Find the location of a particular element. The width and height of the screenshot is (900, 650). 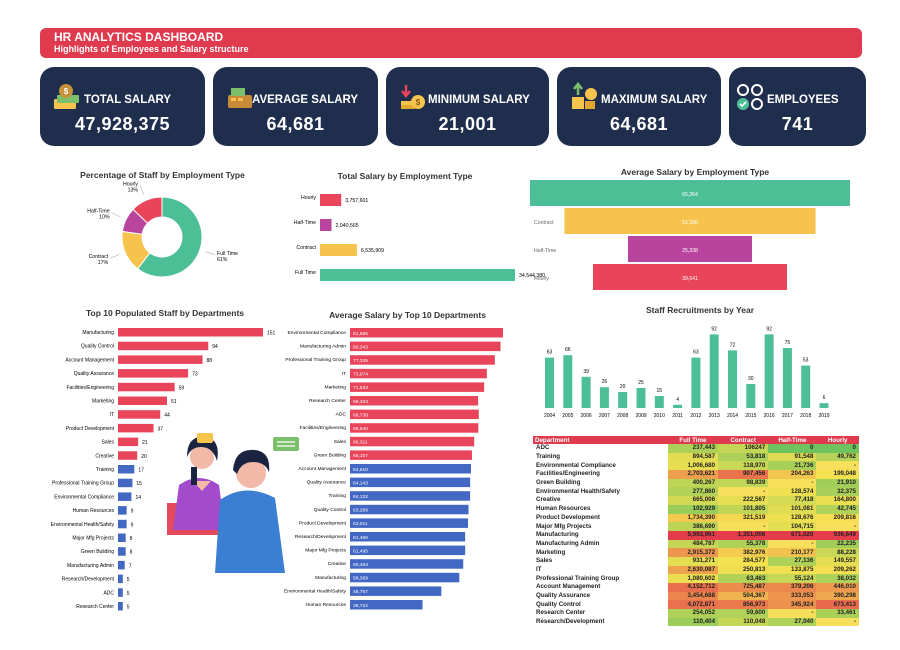

table-cell-department: Environmental Health/Safety is located at coordinates (600, 492).